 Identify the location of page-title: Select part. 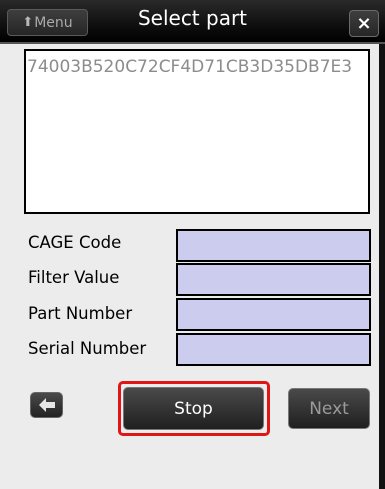
(192, 18).